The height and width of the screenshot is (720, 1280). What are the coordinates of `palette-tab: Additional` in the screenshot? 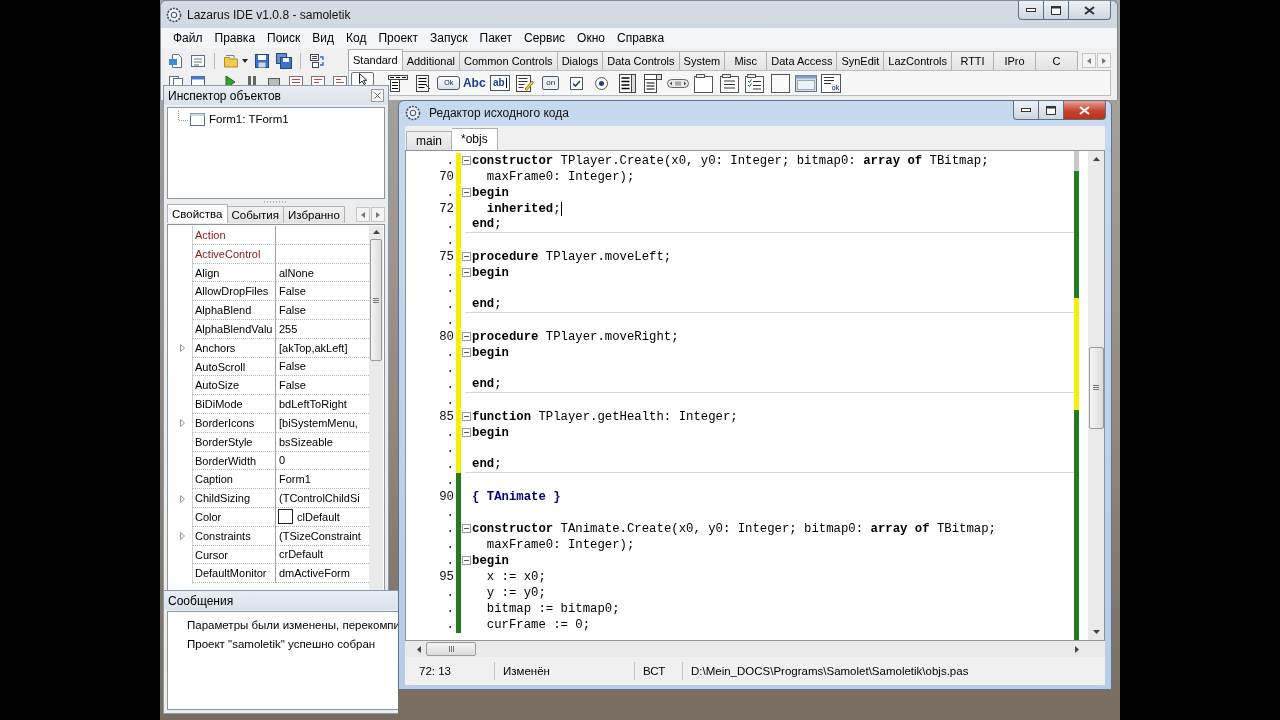 It's located at (431, 60).